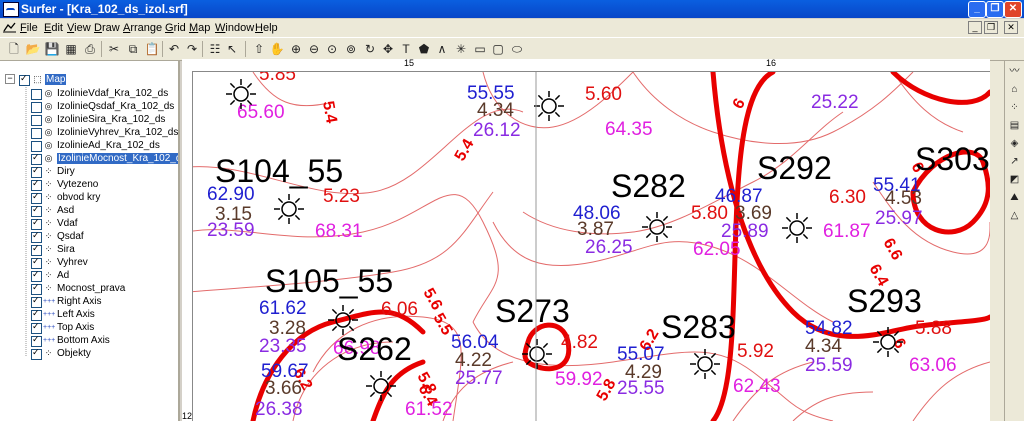 This screenshot has width=1024, height=421. Describe the element at coordinates (1014, 162) in the screenshot. I see `map-tool-vector-icon: ↗` at that location.